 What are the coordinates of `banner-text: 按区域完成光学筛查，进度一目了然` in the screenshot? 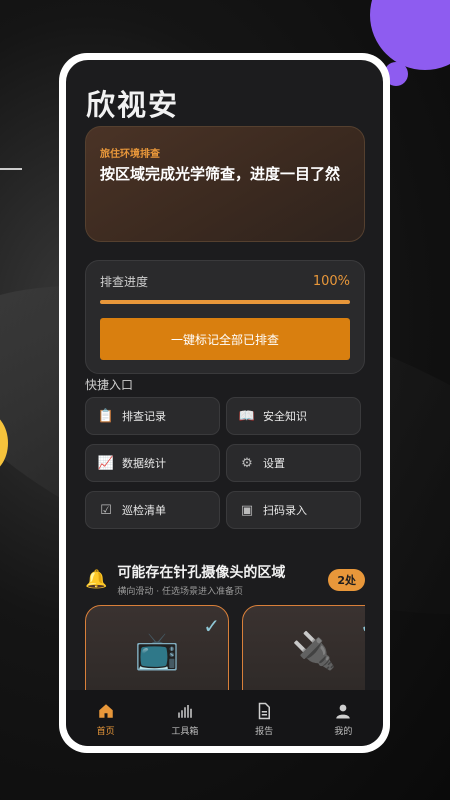 It's located at (220, 174).